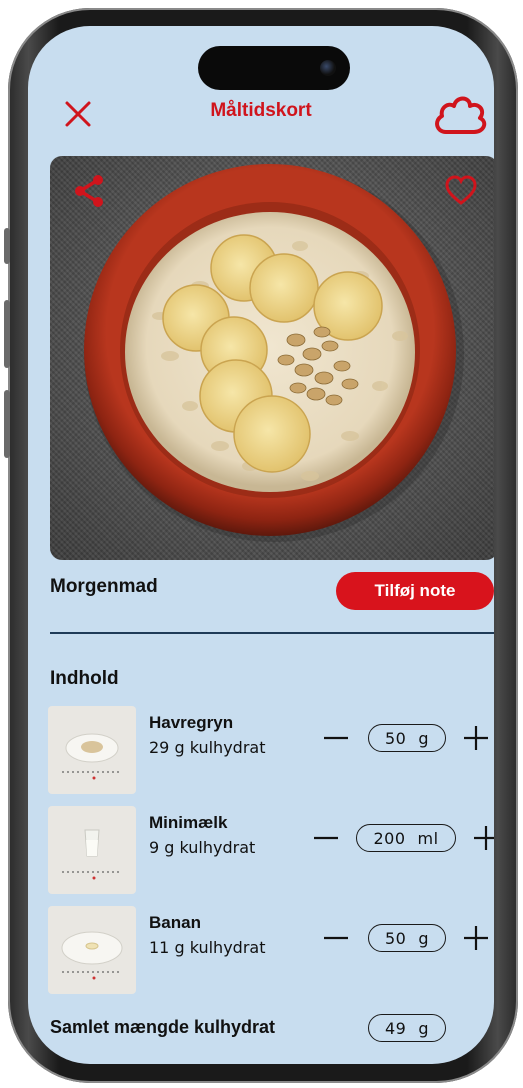 The width and height of the screenshot is (523, 1088). What do you see at coordinates (89, 191) in the screenshot?
I see `share-icon` at bounding box center [89, 191].